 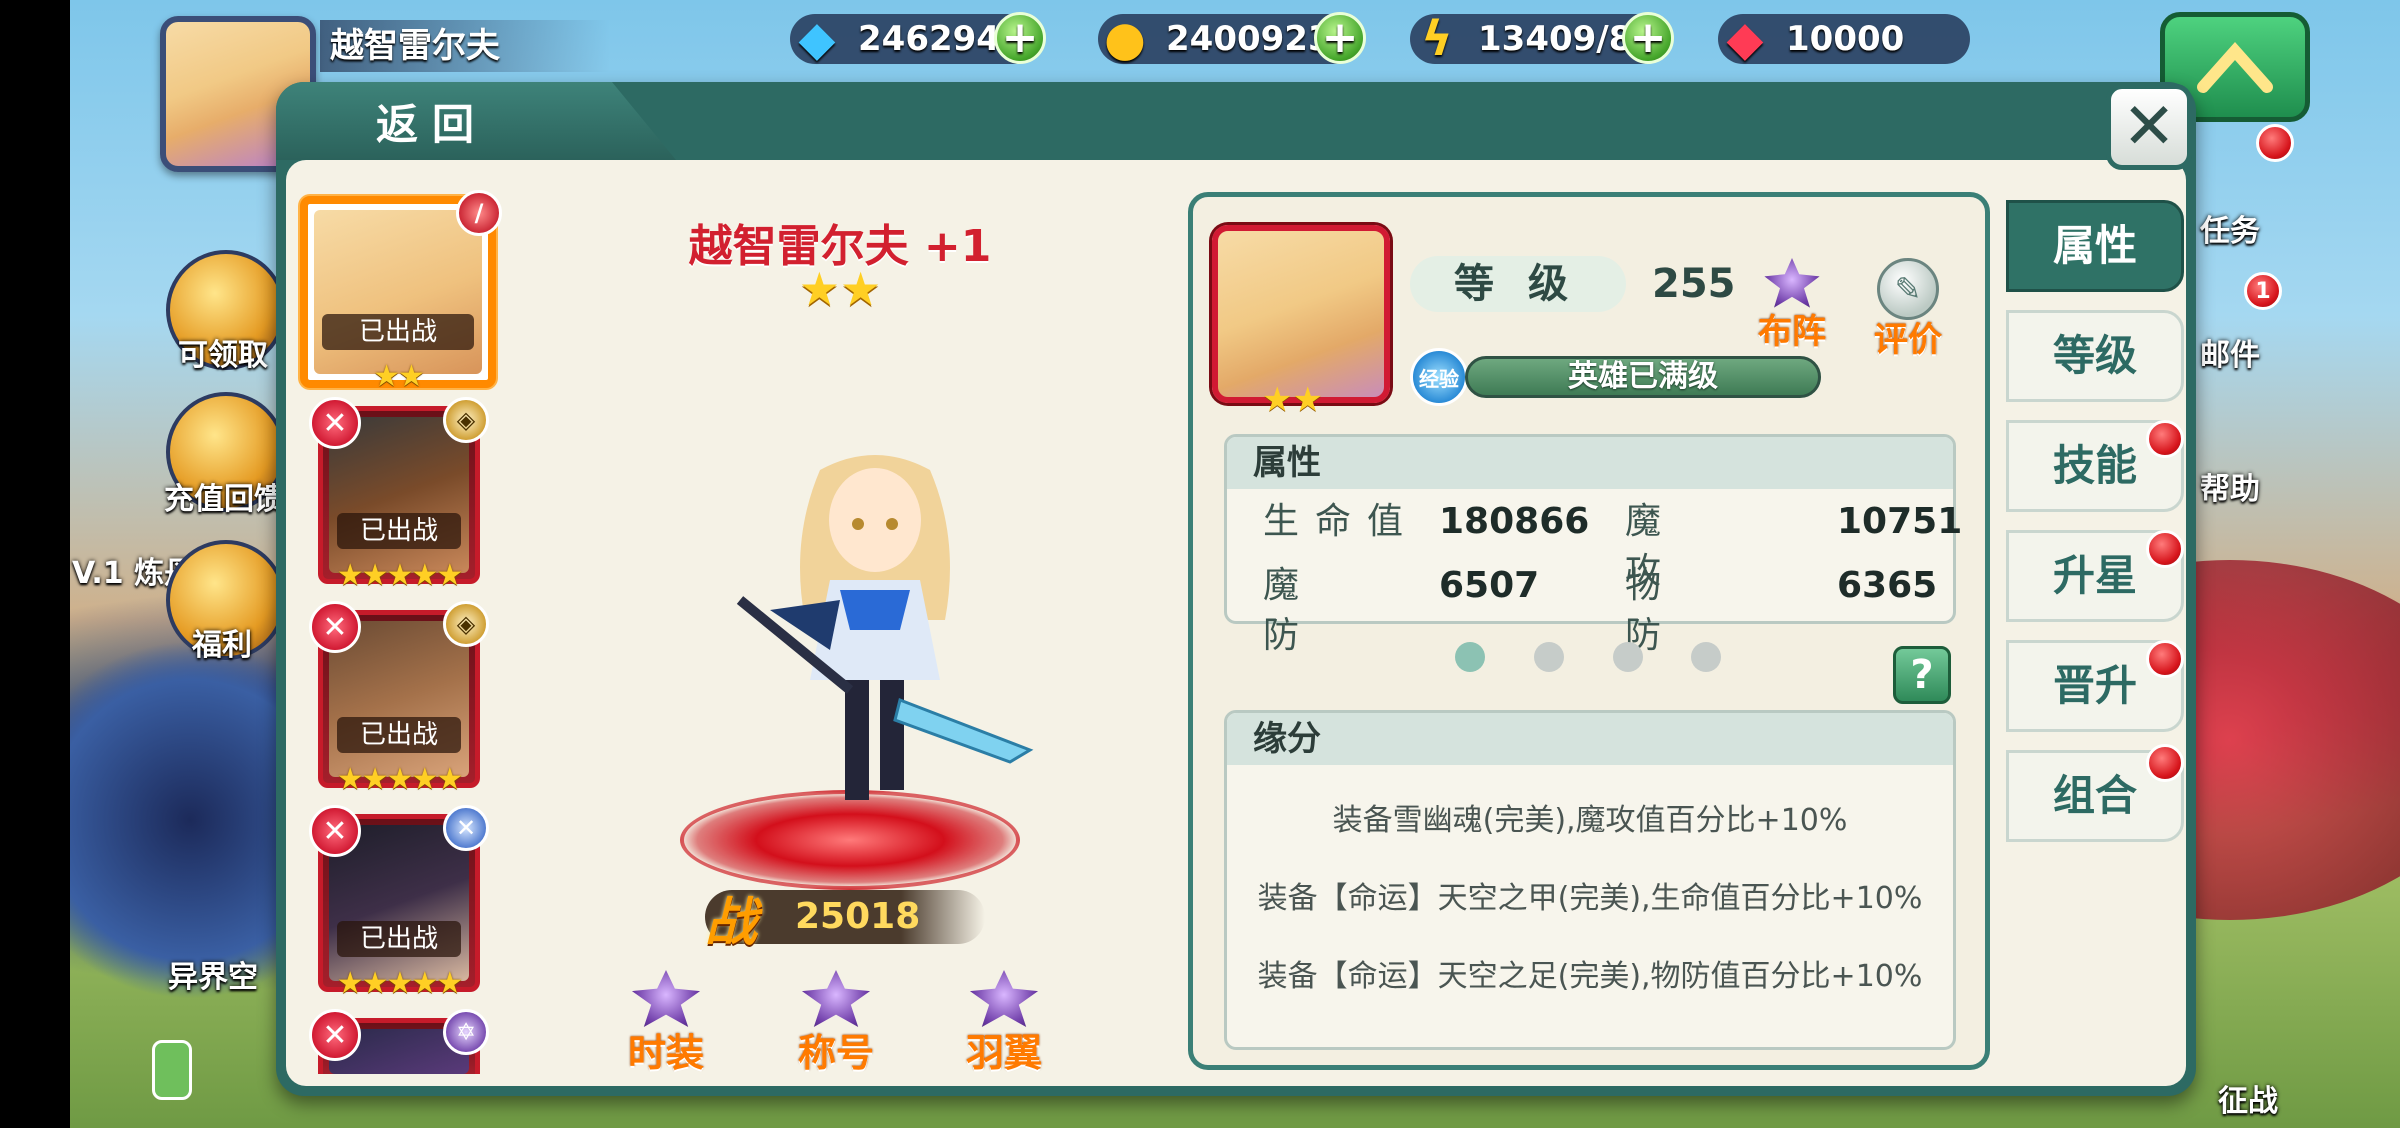 What do you see at coordinates (1643, 377) in the screenshot?
I see `exp-bar: 英雄已满级` at bounding box center [1643, 377].